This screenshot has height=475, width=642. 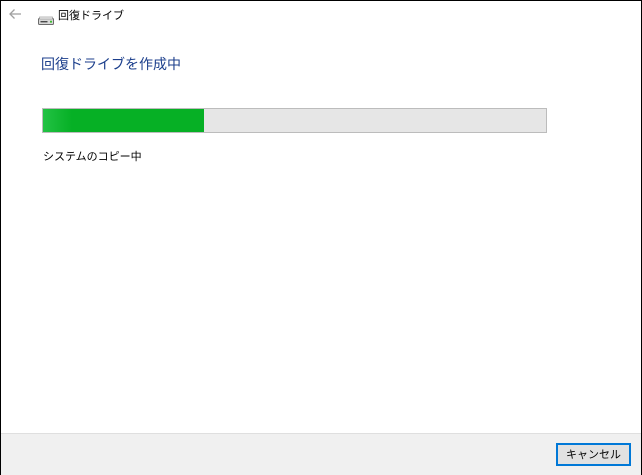 What do you see at coordinates (321, 17) in the screenshot?
I see `title-bar: 回復ドライブ` at bounding box center [321, 17].